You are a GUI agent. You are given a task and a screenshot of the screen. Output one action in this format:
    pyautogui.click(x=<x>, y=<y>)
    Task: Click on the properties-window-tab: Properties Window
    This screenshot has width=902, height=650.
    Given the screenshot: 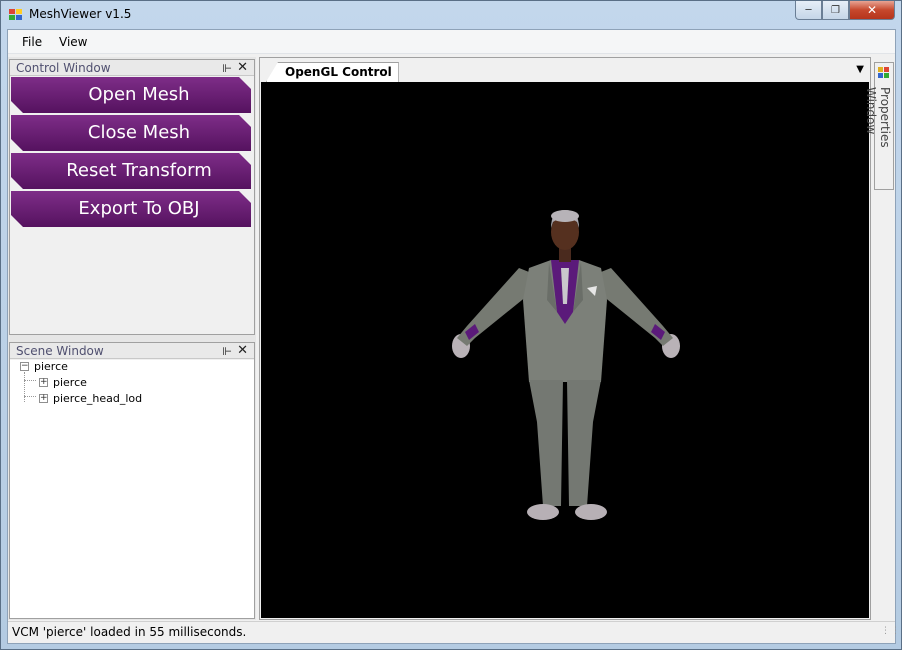 What is the action you would take?
    pyautogui.click(x=879, y=126)
    